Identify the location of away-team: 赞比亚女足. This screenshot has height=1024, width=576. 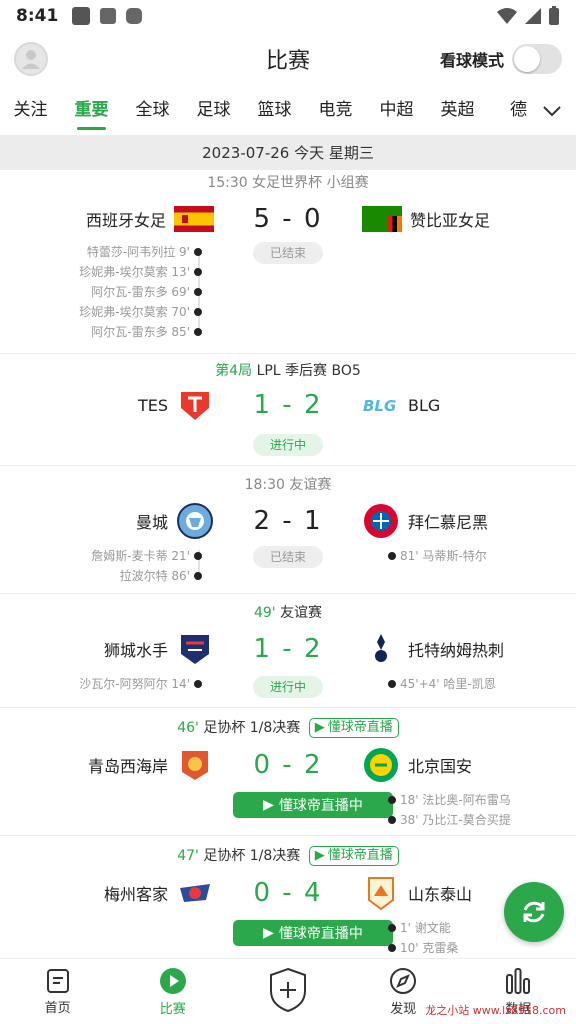
(450, 220).